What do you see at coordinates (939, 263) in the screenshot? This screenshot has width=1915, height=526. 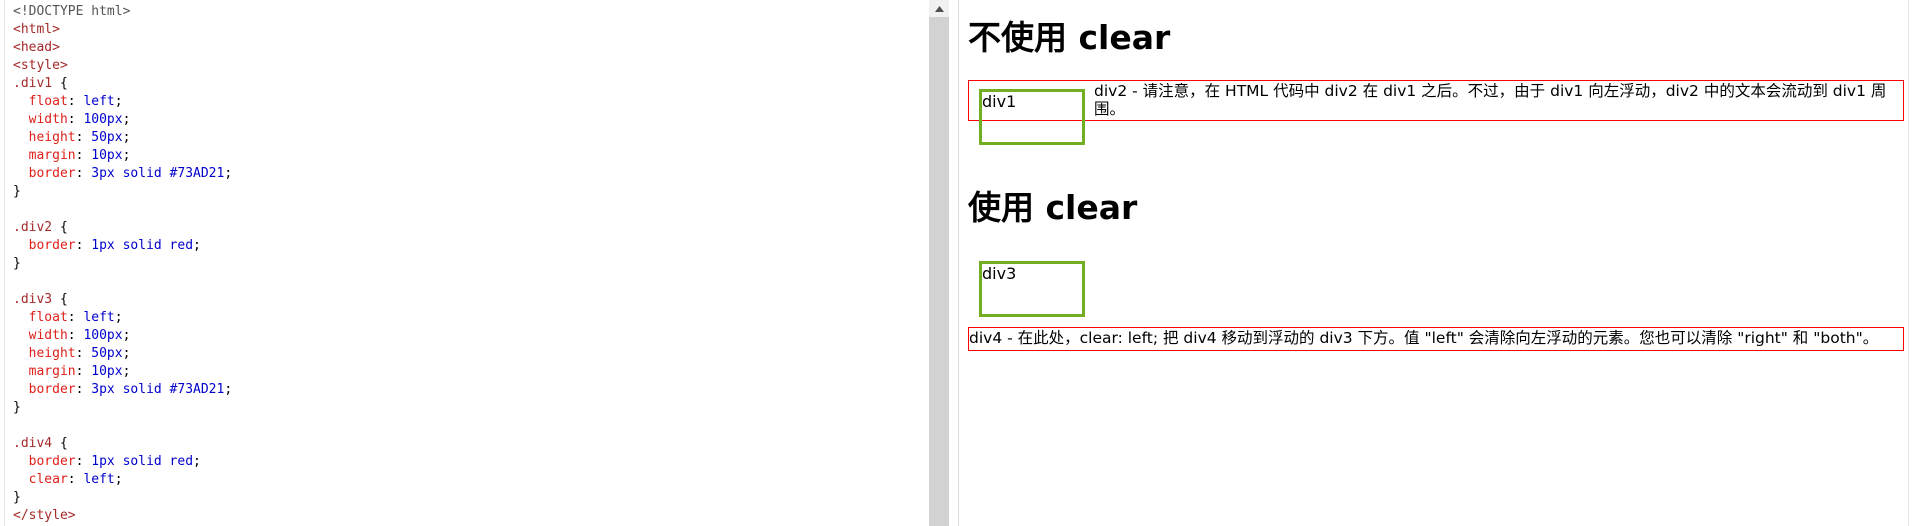 I see `vertical-scrollbar` at bounding box center [939, 263].